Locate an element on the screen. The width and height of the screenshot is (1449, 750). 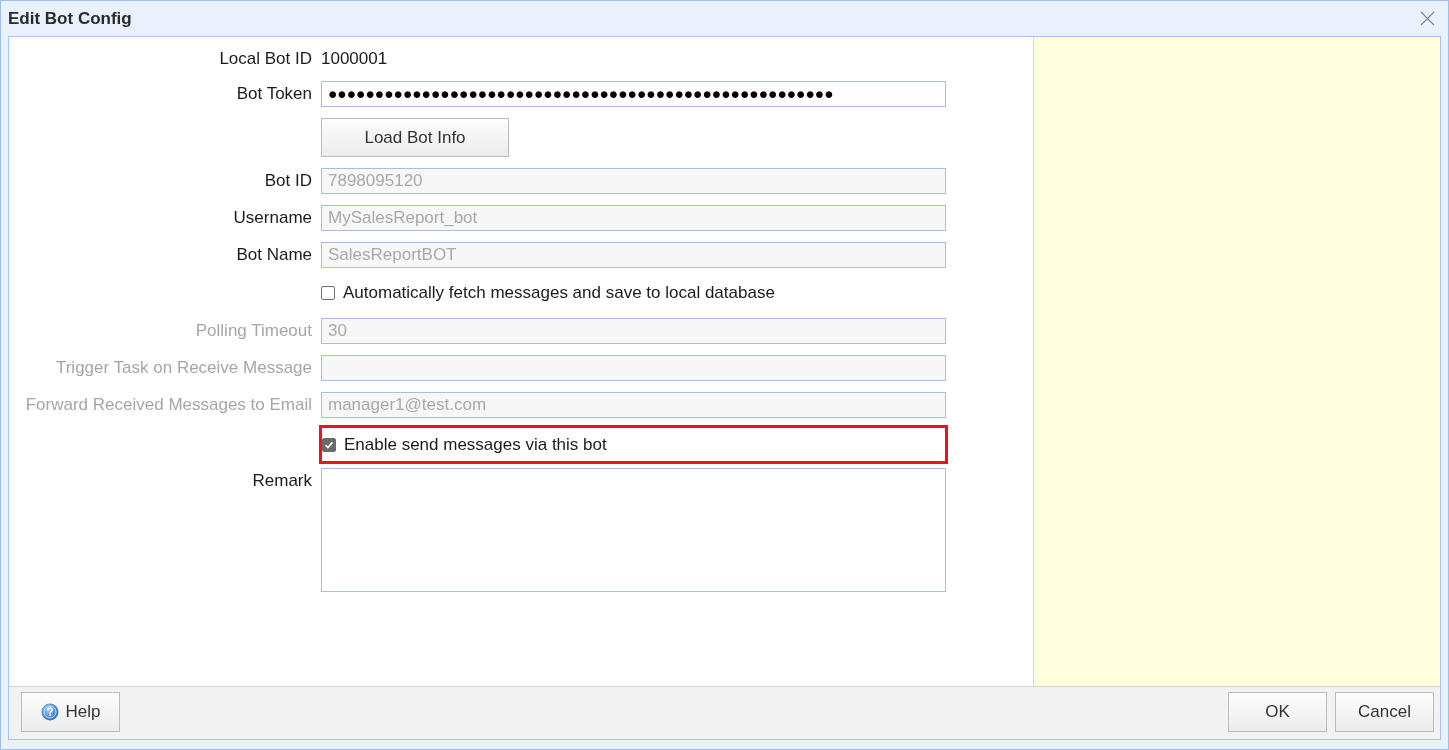
value-text: 1000001 is located at coordinates (354, 58).